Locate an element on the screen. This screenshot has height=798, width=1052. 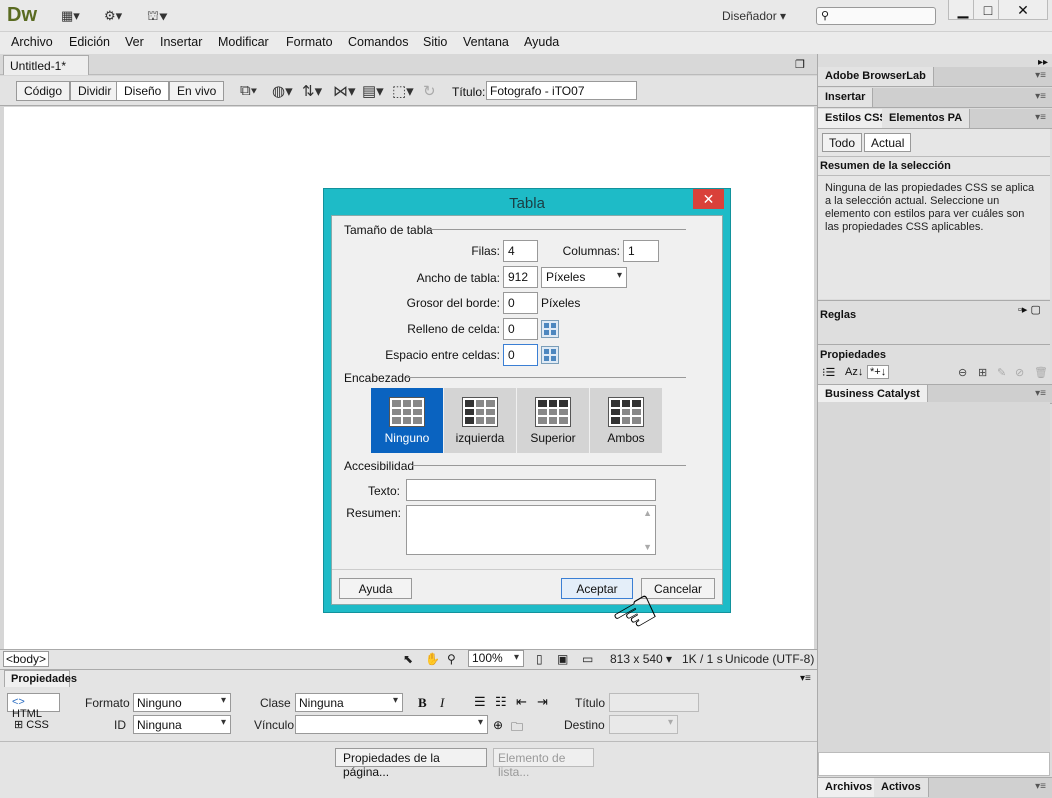
bold-icon: B is located at coordinates (422, 703).